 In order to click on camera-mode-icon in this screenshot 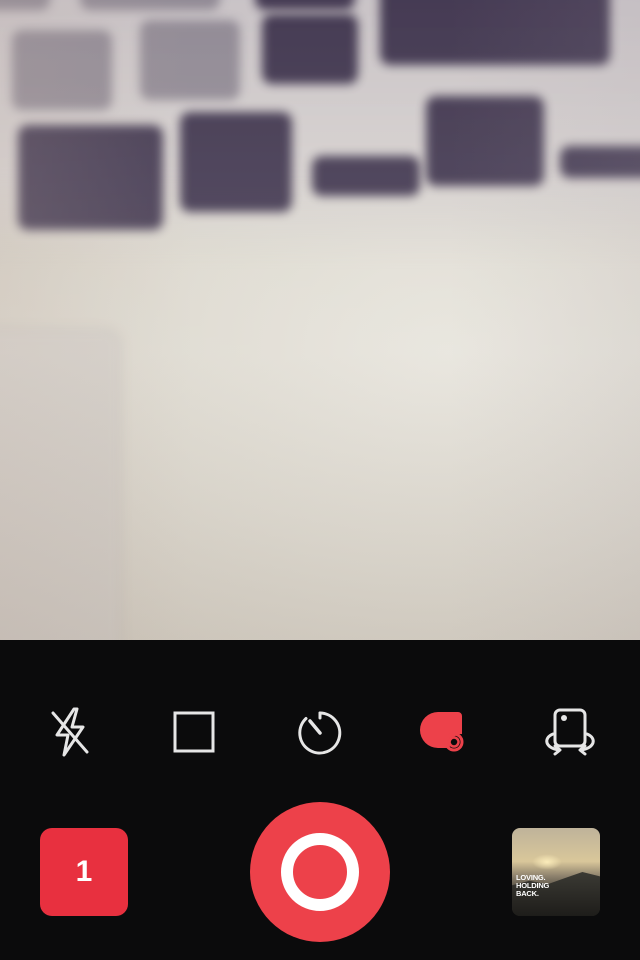, I will do `click(442, 732)`.